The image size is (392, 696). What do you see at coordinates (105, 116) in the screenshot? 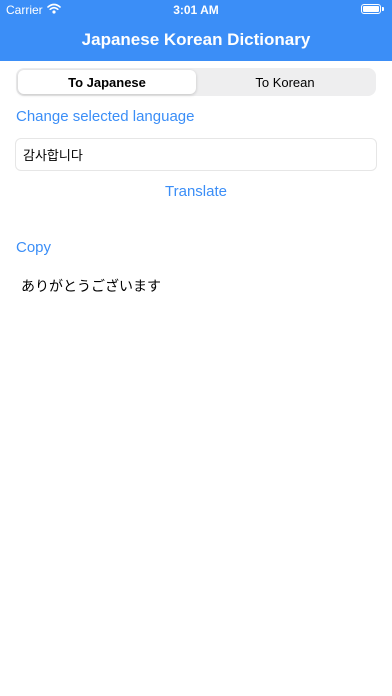
I see `change-language-button: Change selected language` at bounding box center [105, 116].